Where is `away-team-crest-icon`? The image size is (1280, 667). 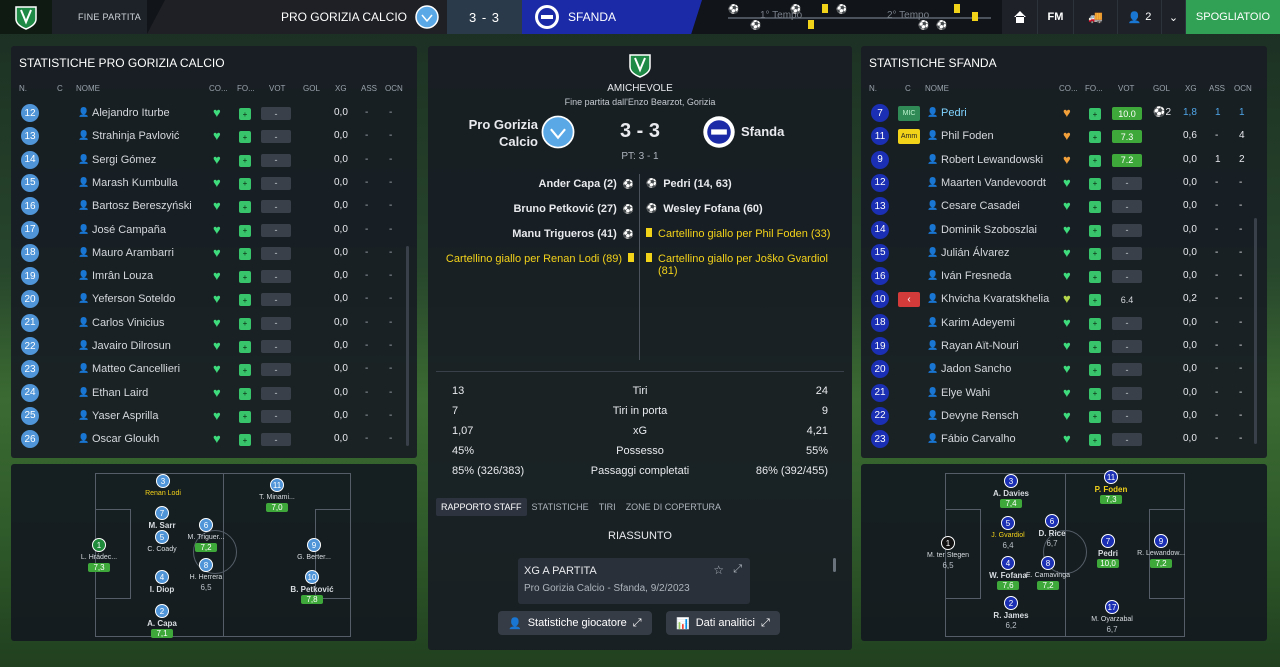 away-team-crest-icon is located at coordinates (719, 132).